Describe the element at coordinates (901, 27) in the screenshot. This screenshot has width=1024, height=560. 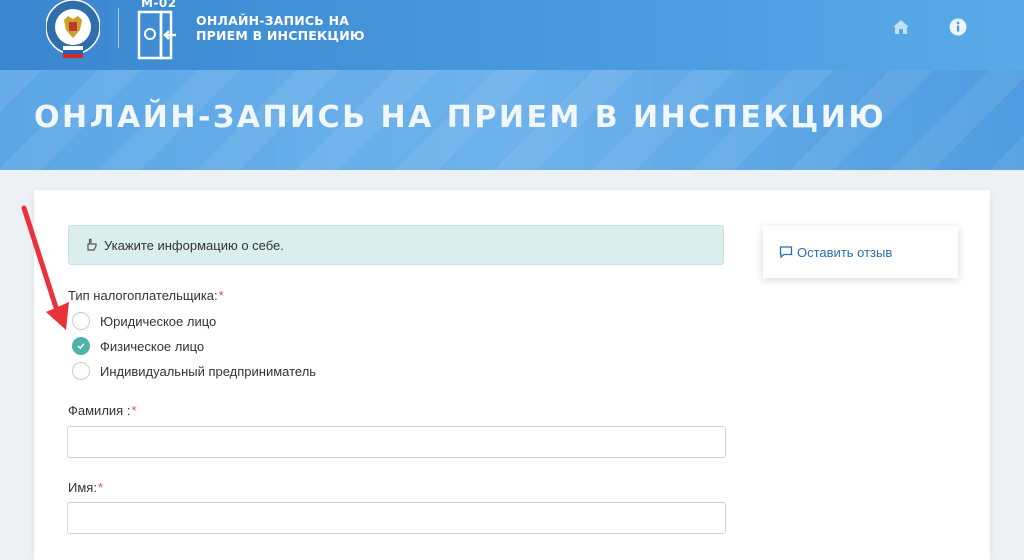
I see `home-icon` at that location.